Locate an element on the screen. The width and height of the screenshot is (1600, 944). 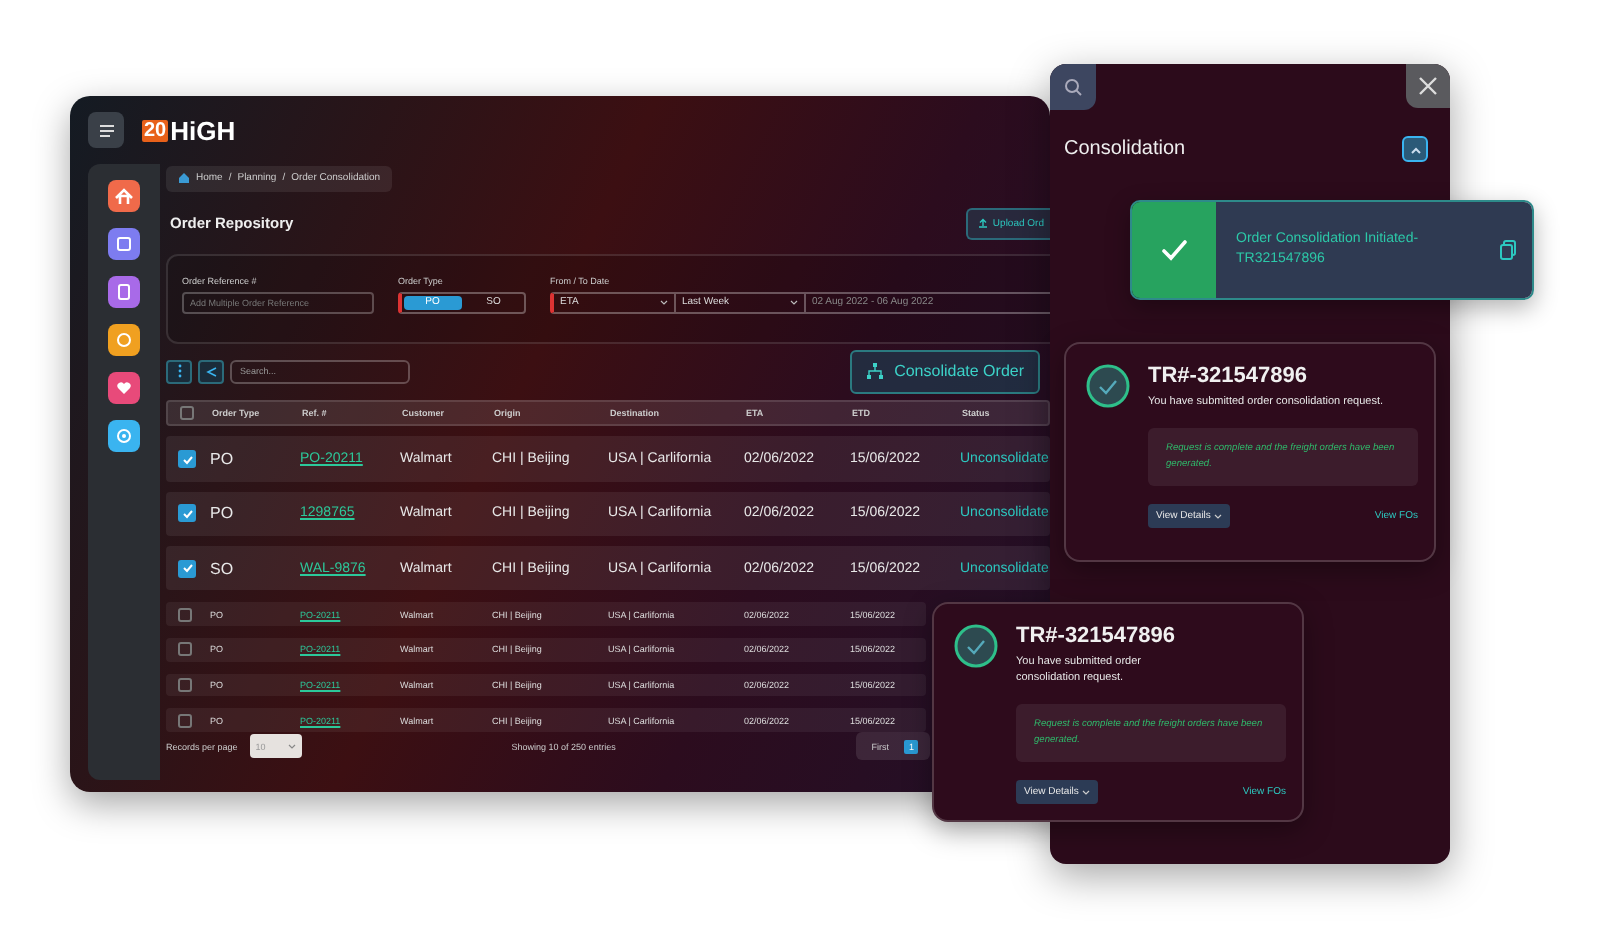
share-button is located at coordinates (211, 371).